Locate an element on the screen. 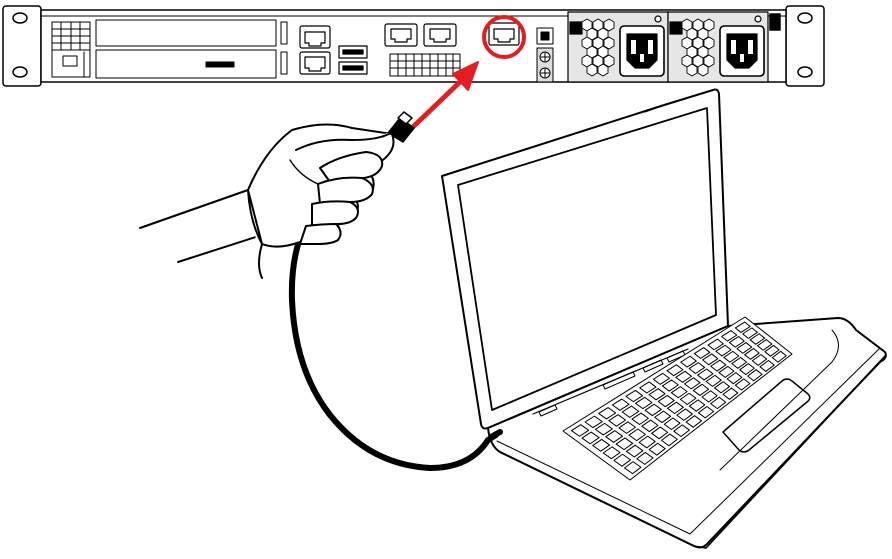 This screenshot has height=559, width=892. hand-icon is located at coordinates (267, 201).